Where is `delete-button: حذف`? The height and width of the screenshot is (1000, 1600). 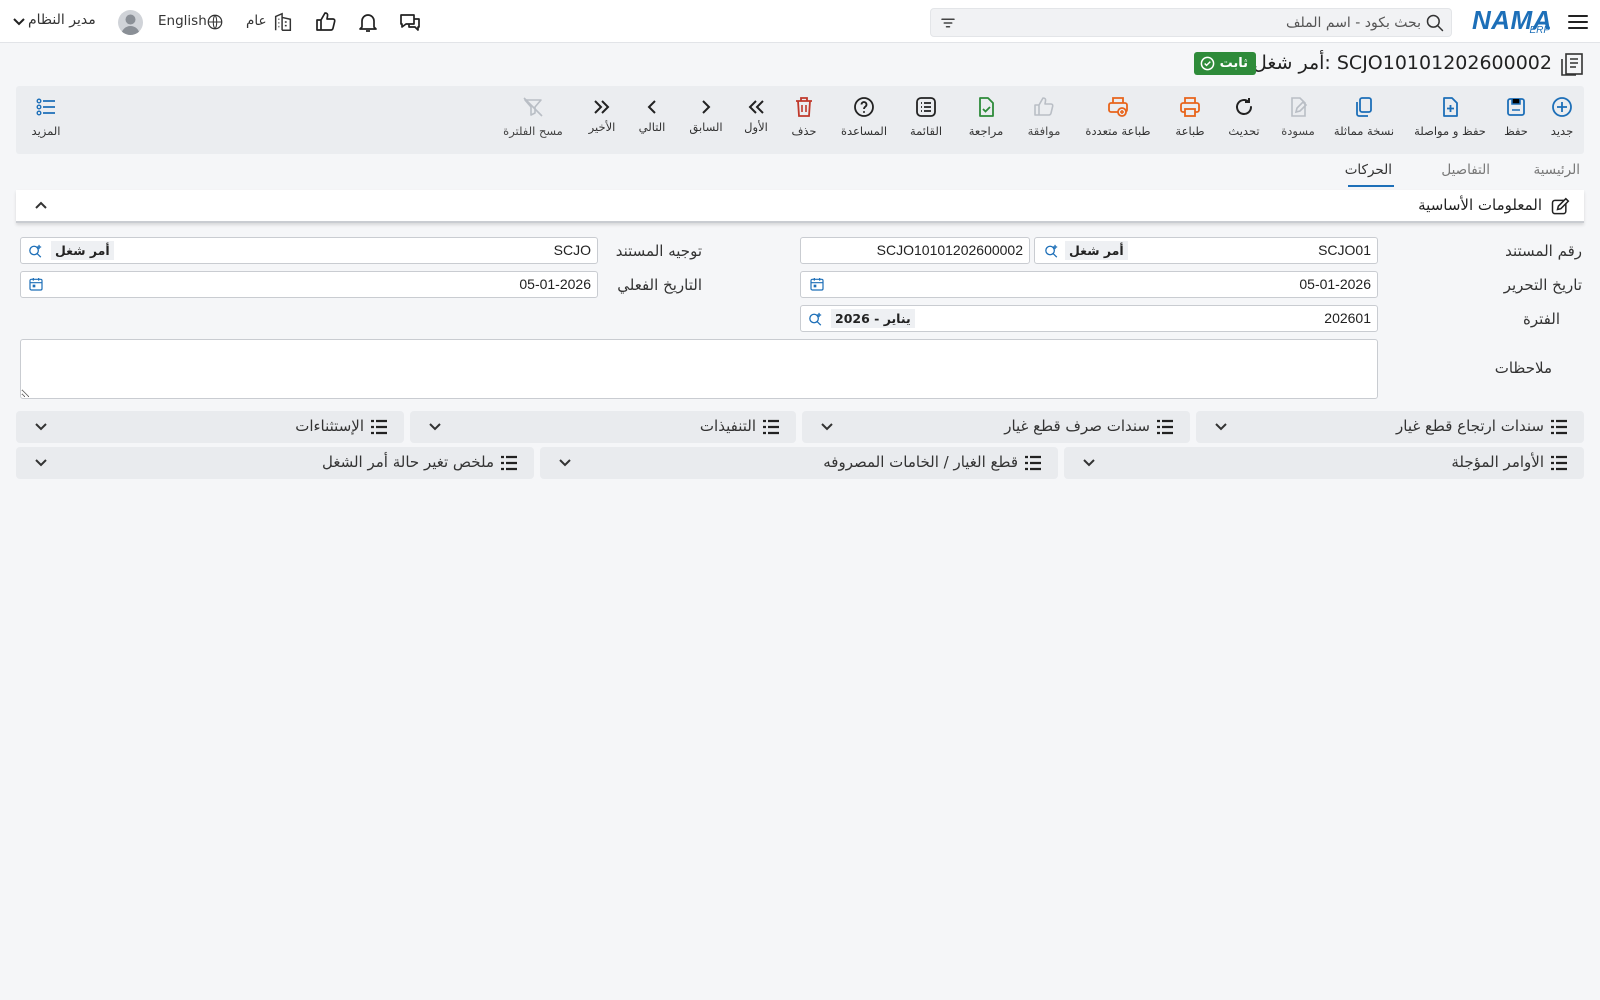 delete-button: حذف is located at coordinates (804, 120).